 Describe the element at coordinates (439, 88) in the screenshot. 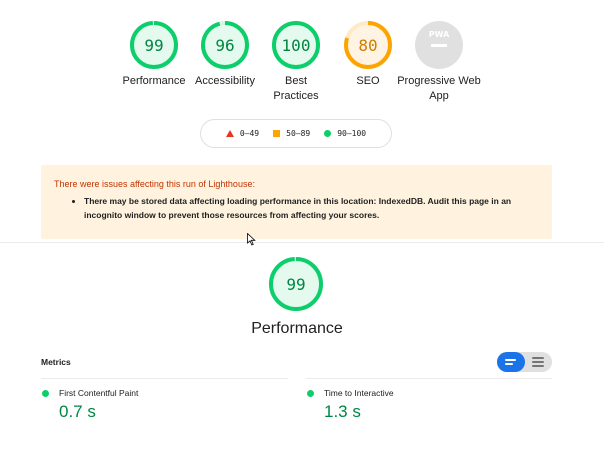

I see `gauge-label: Progressive Web App` at that location.